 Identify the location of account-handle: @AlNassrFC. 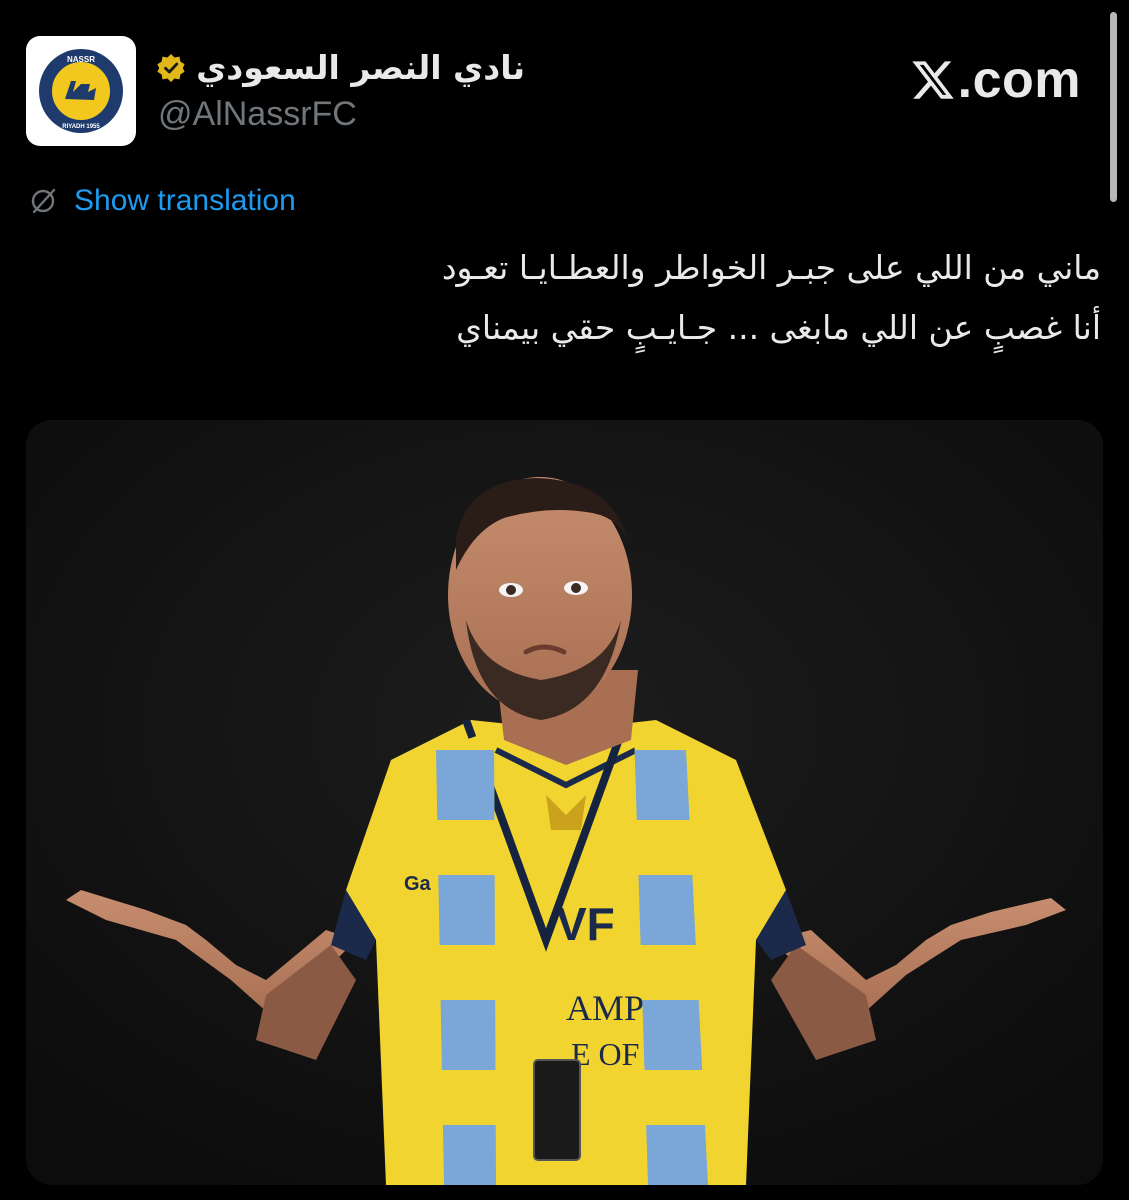
(257, 114).